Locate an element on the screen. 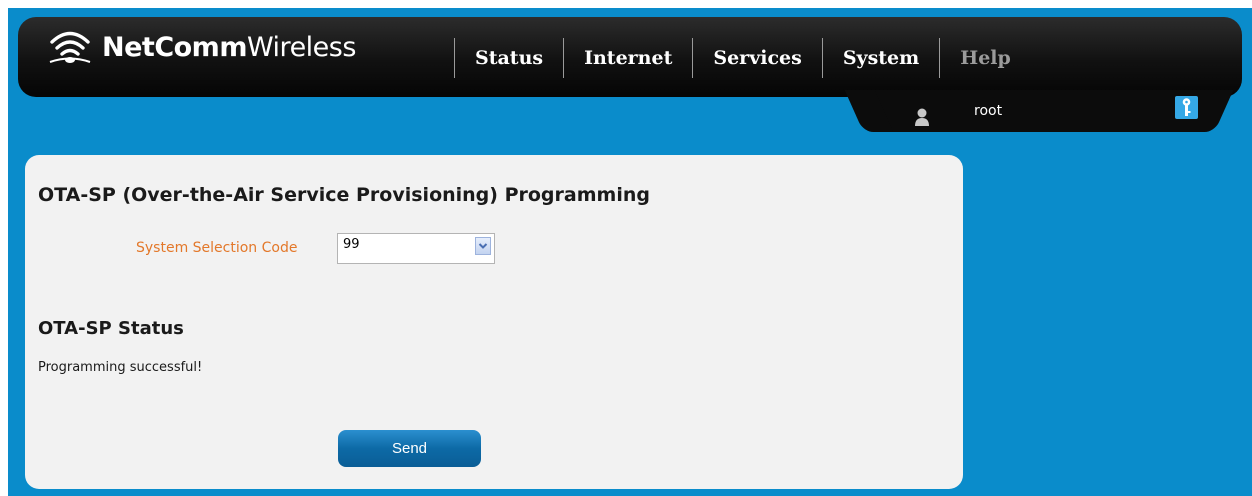 The height and width of the screenshot is (496, 1252). main-nav: Status Internet Services System Help is located at coordinates (722, 58).